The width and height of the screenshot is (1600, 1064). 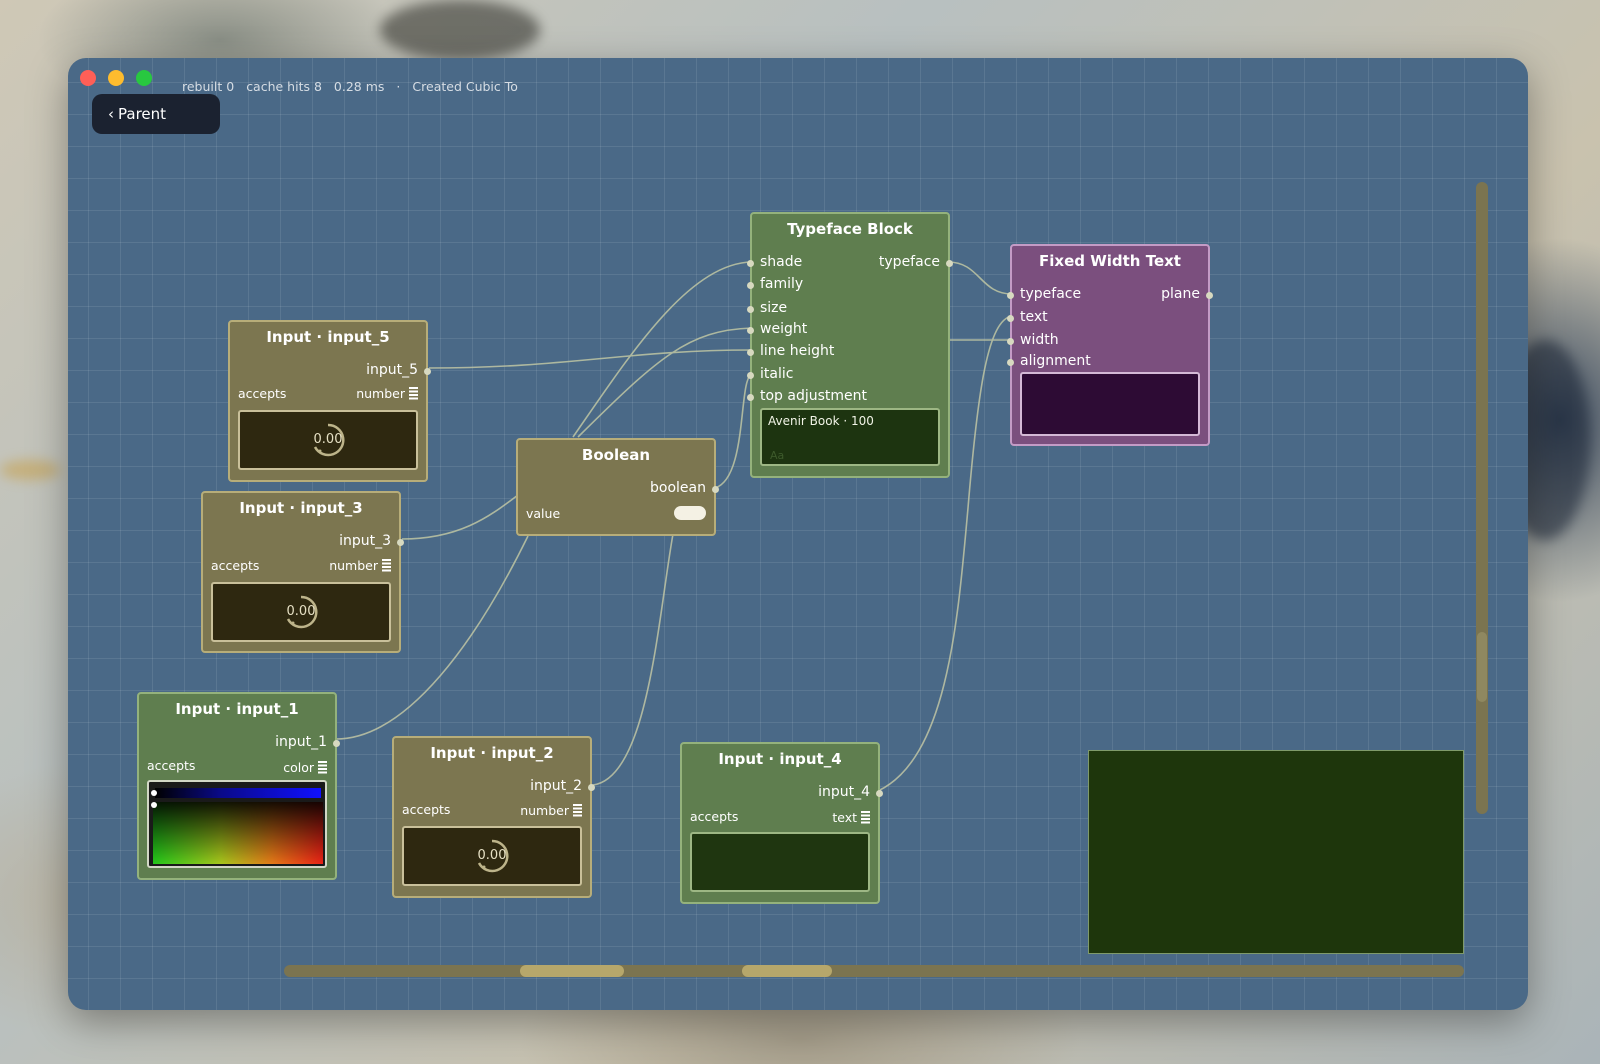 I want to click on wire-boolean-italic, so click(x=733, y=431).